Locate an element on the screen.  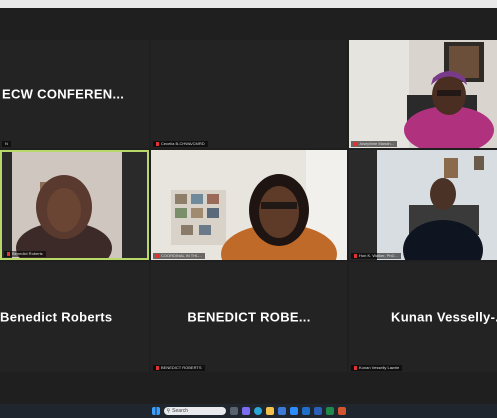
participant-label: N is located at coordinates (6, 144).